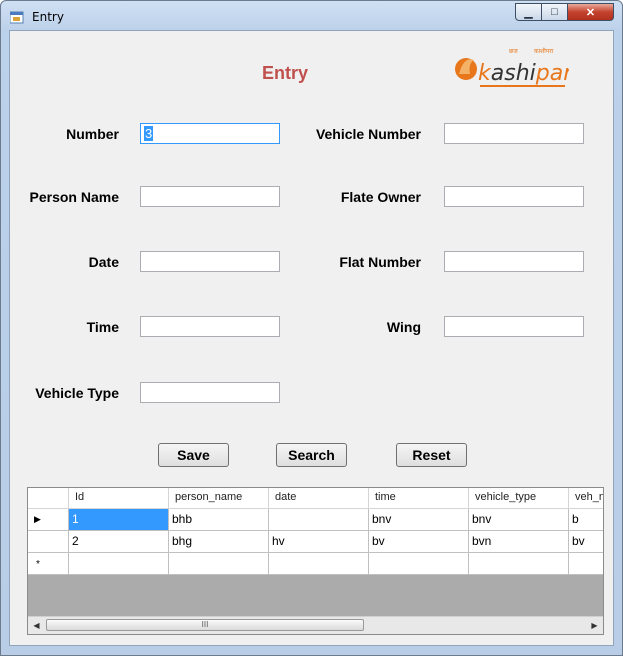 The image size is (623, 656). What do you see at coordinates (48, 520) in the screenshot?
I see `row-header-current: ▶` at bounding box center [48, 520].